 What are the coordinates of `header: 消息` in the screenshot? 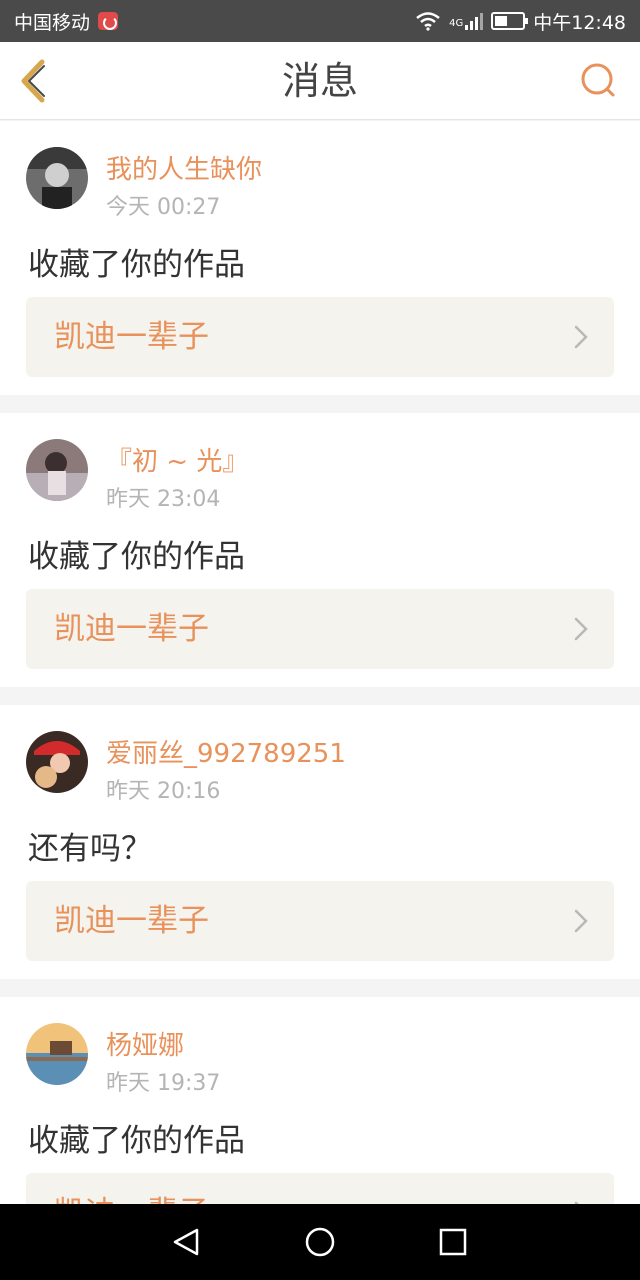 It's located at (320, 81).